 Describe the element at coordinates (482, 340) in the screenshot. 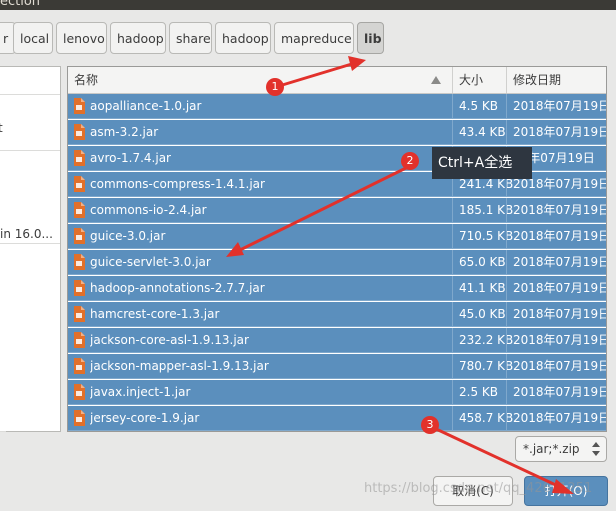

I see `file-size: 232.2 KB` at that location.